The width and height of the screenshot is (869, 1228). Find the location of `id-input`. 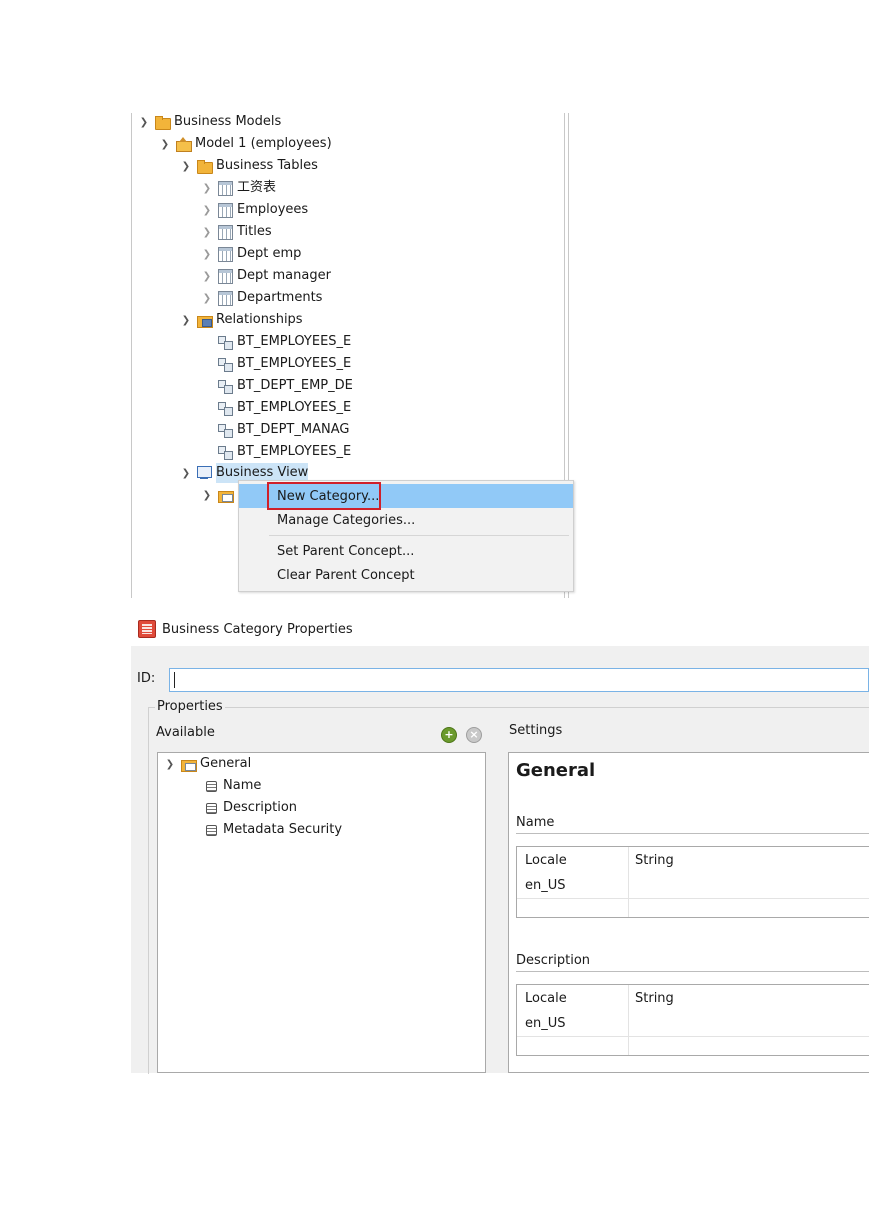

id-input is located at coordinates (519, 680).